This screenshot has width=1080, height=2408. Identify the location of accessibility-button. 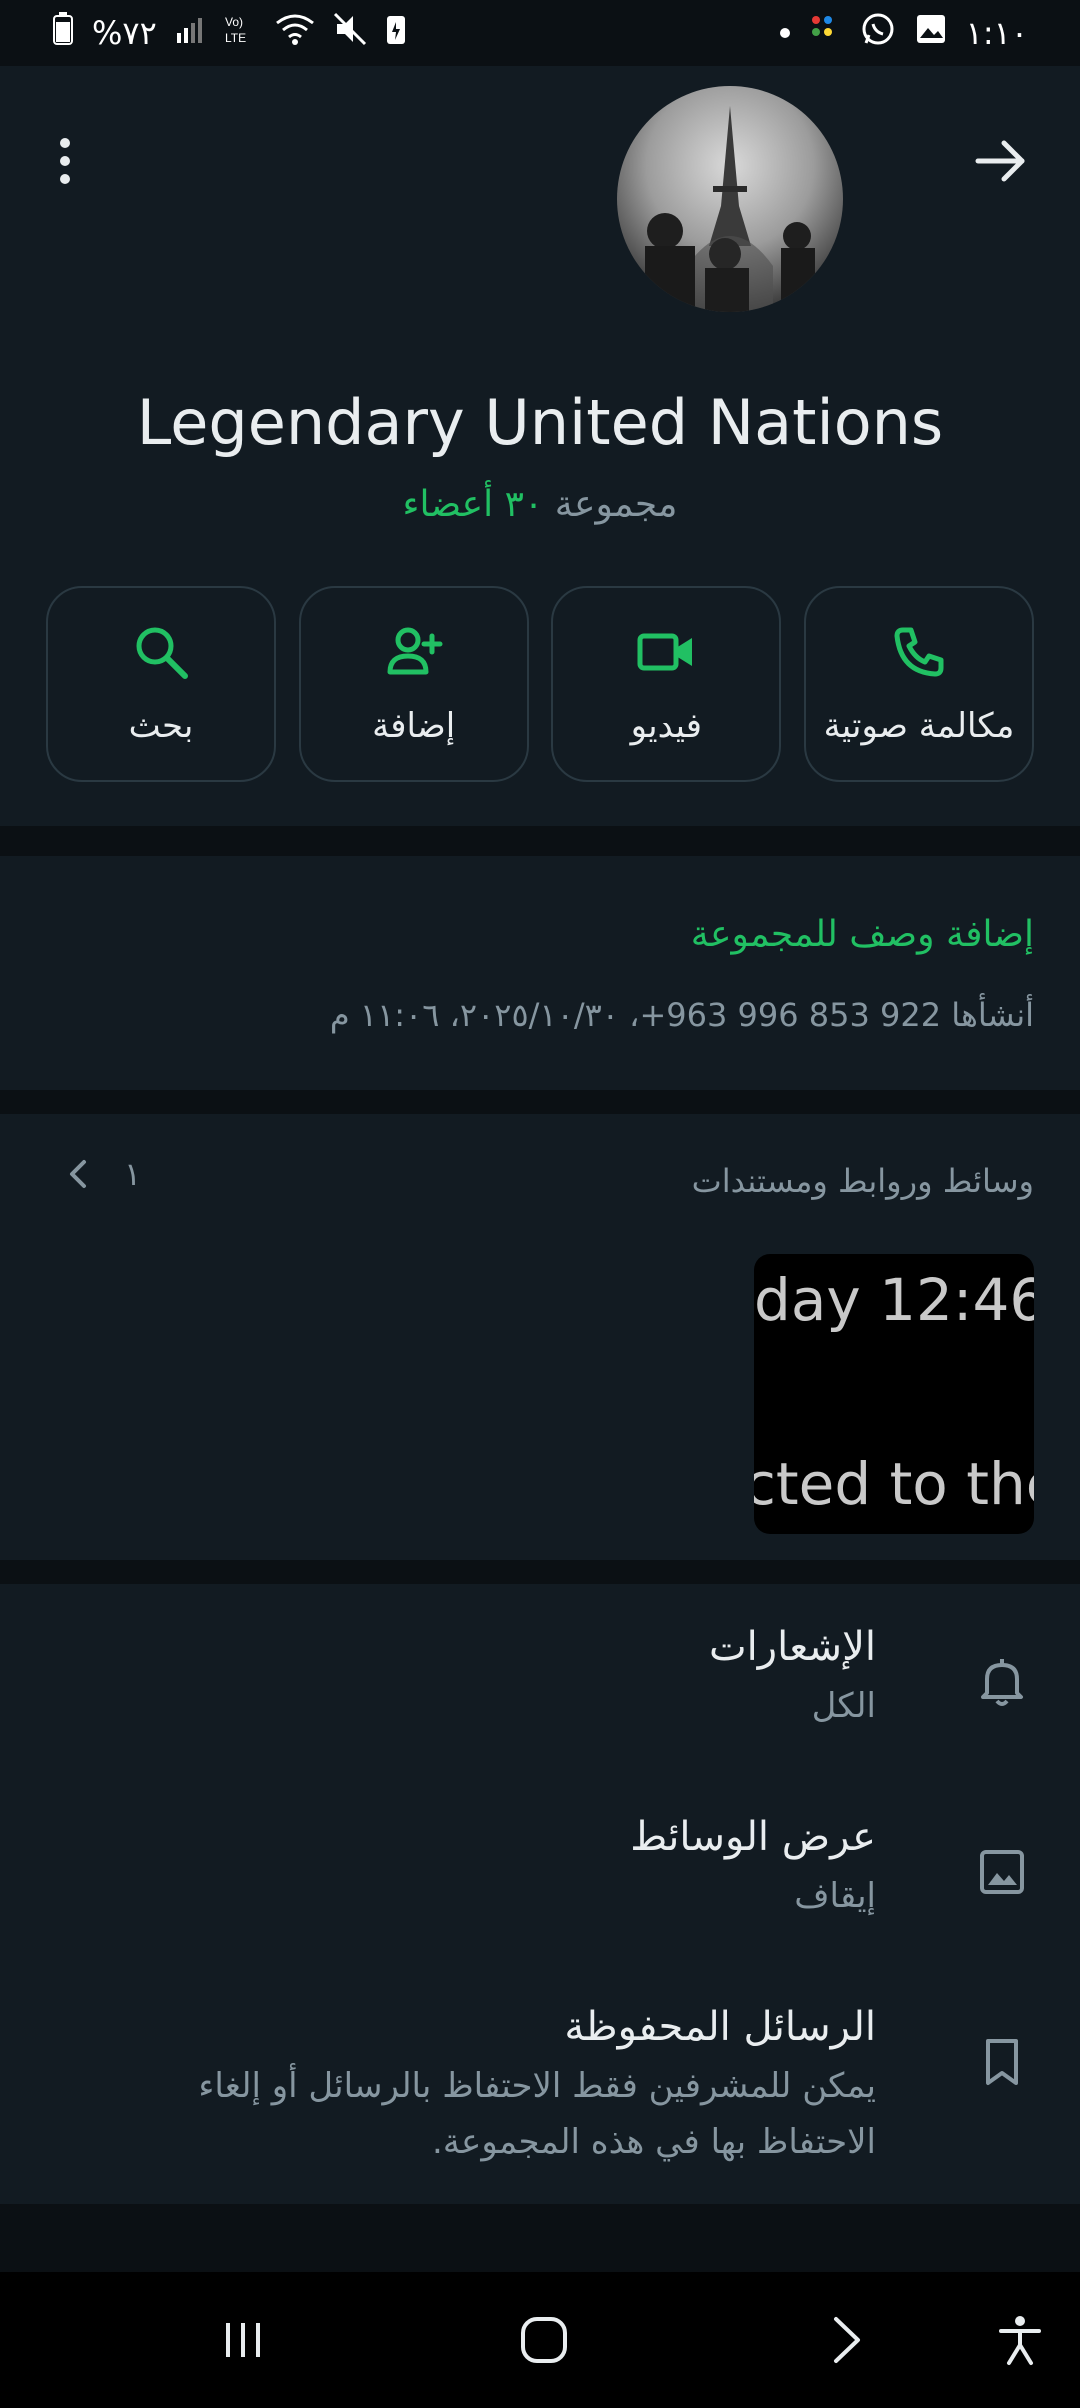
(1020, 2340).